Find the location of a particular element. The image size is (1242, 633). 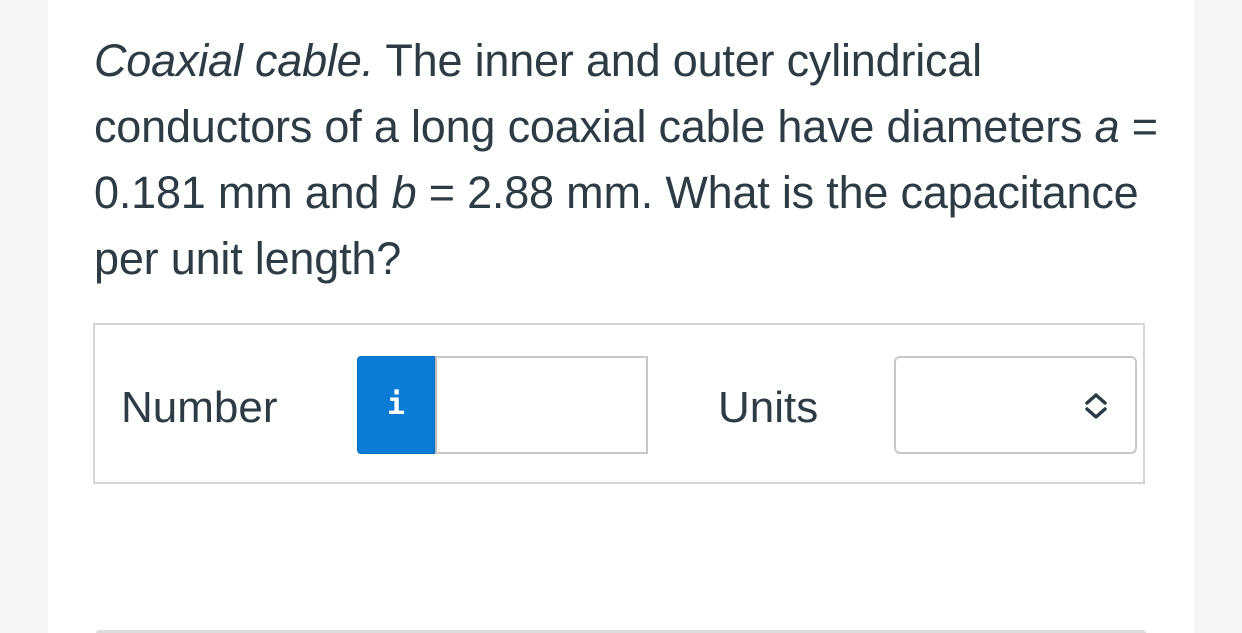

units-select is located at coordinates (1015, 405).